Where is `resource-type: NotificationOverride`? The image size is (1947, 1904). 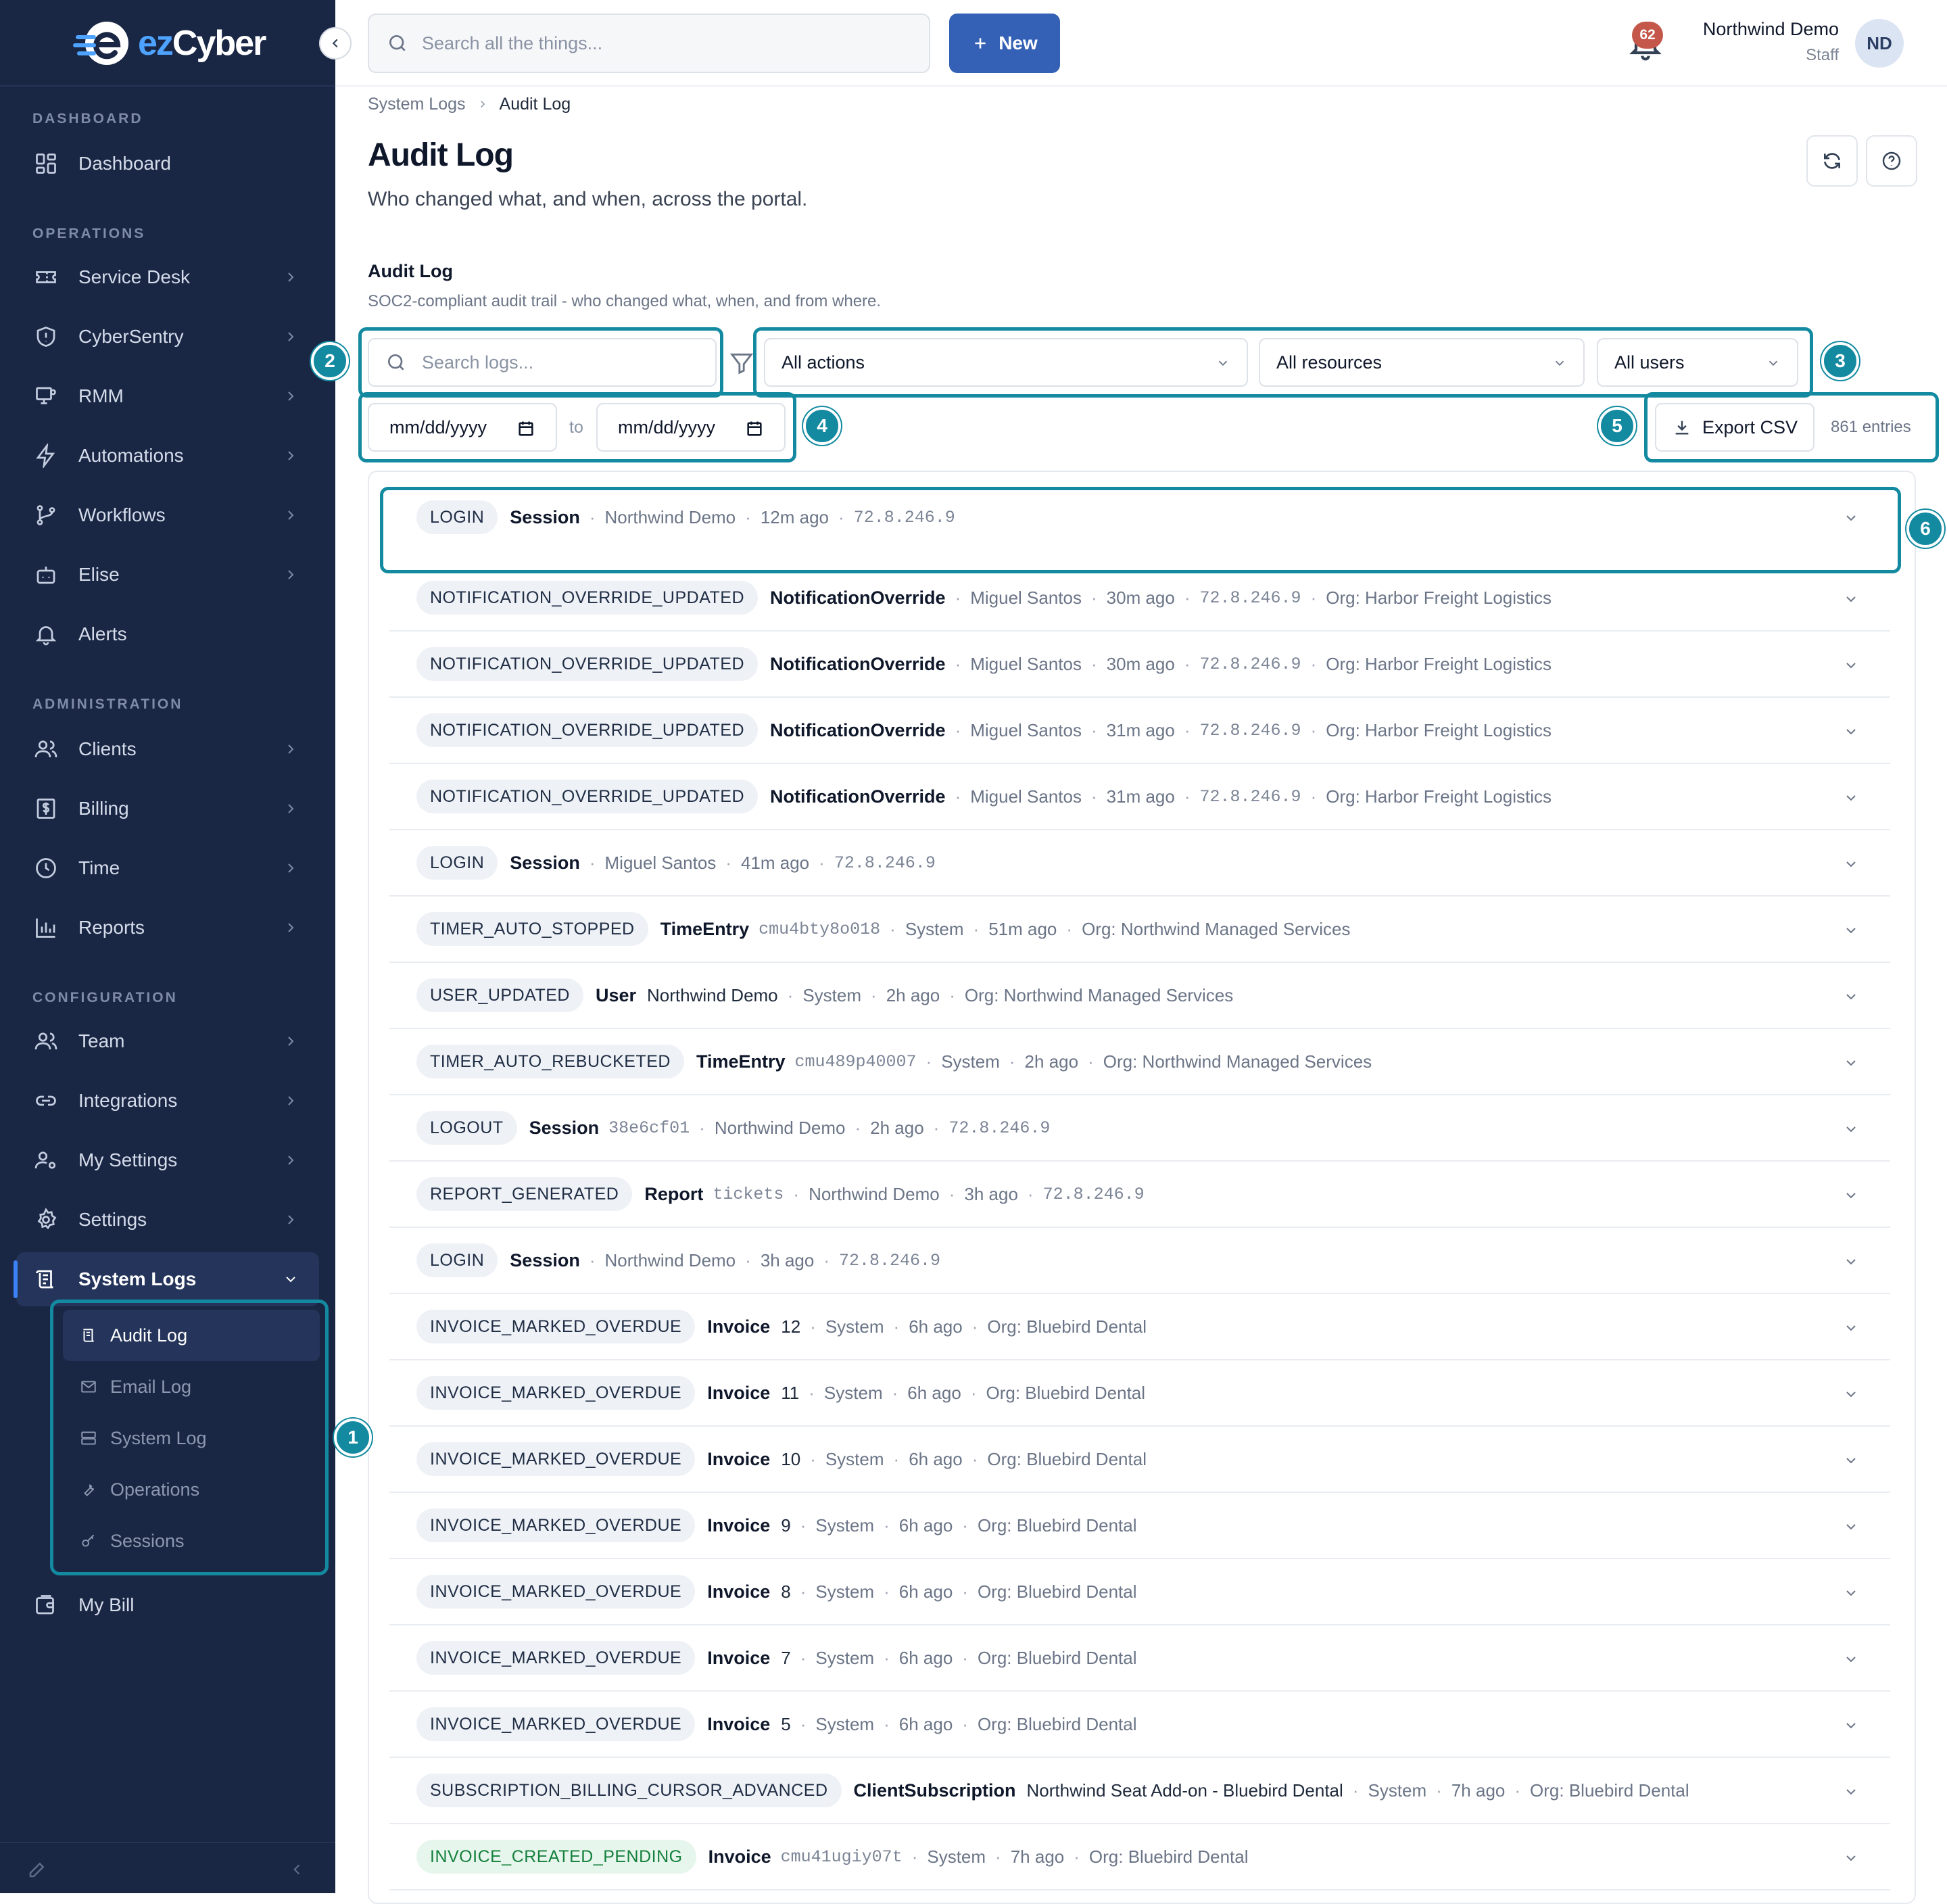
resource-type: NotificationOverride is located at coordinates (858, 796).